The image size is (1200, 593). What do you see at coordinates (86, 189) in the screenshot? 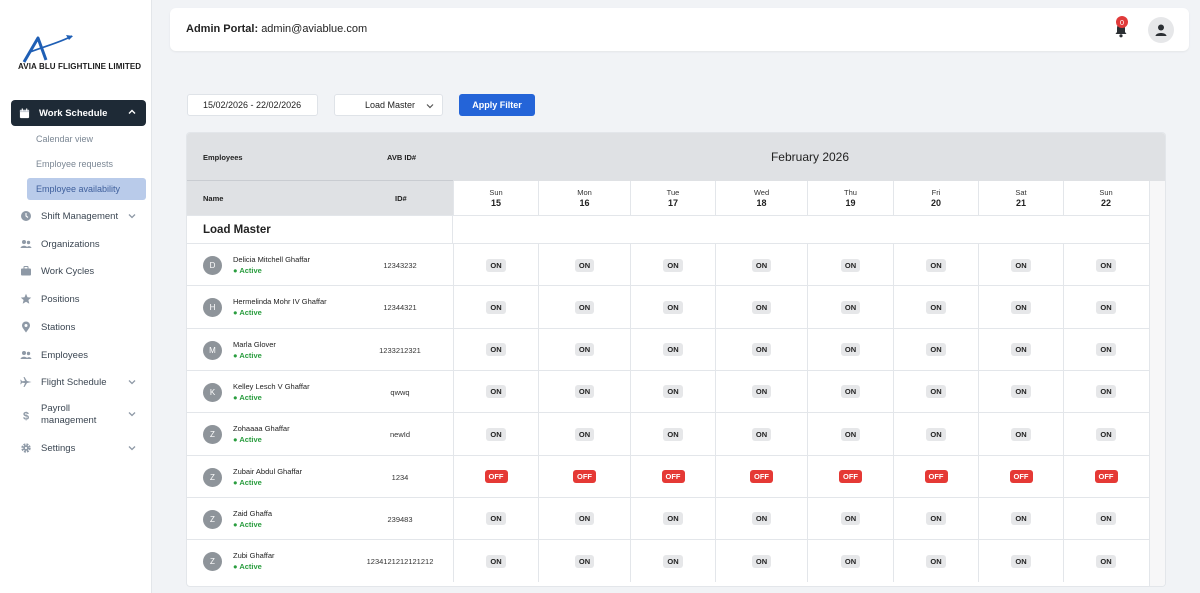
I see `subnav-employee-availability: Employee availability` at bounding box center [86, 189].